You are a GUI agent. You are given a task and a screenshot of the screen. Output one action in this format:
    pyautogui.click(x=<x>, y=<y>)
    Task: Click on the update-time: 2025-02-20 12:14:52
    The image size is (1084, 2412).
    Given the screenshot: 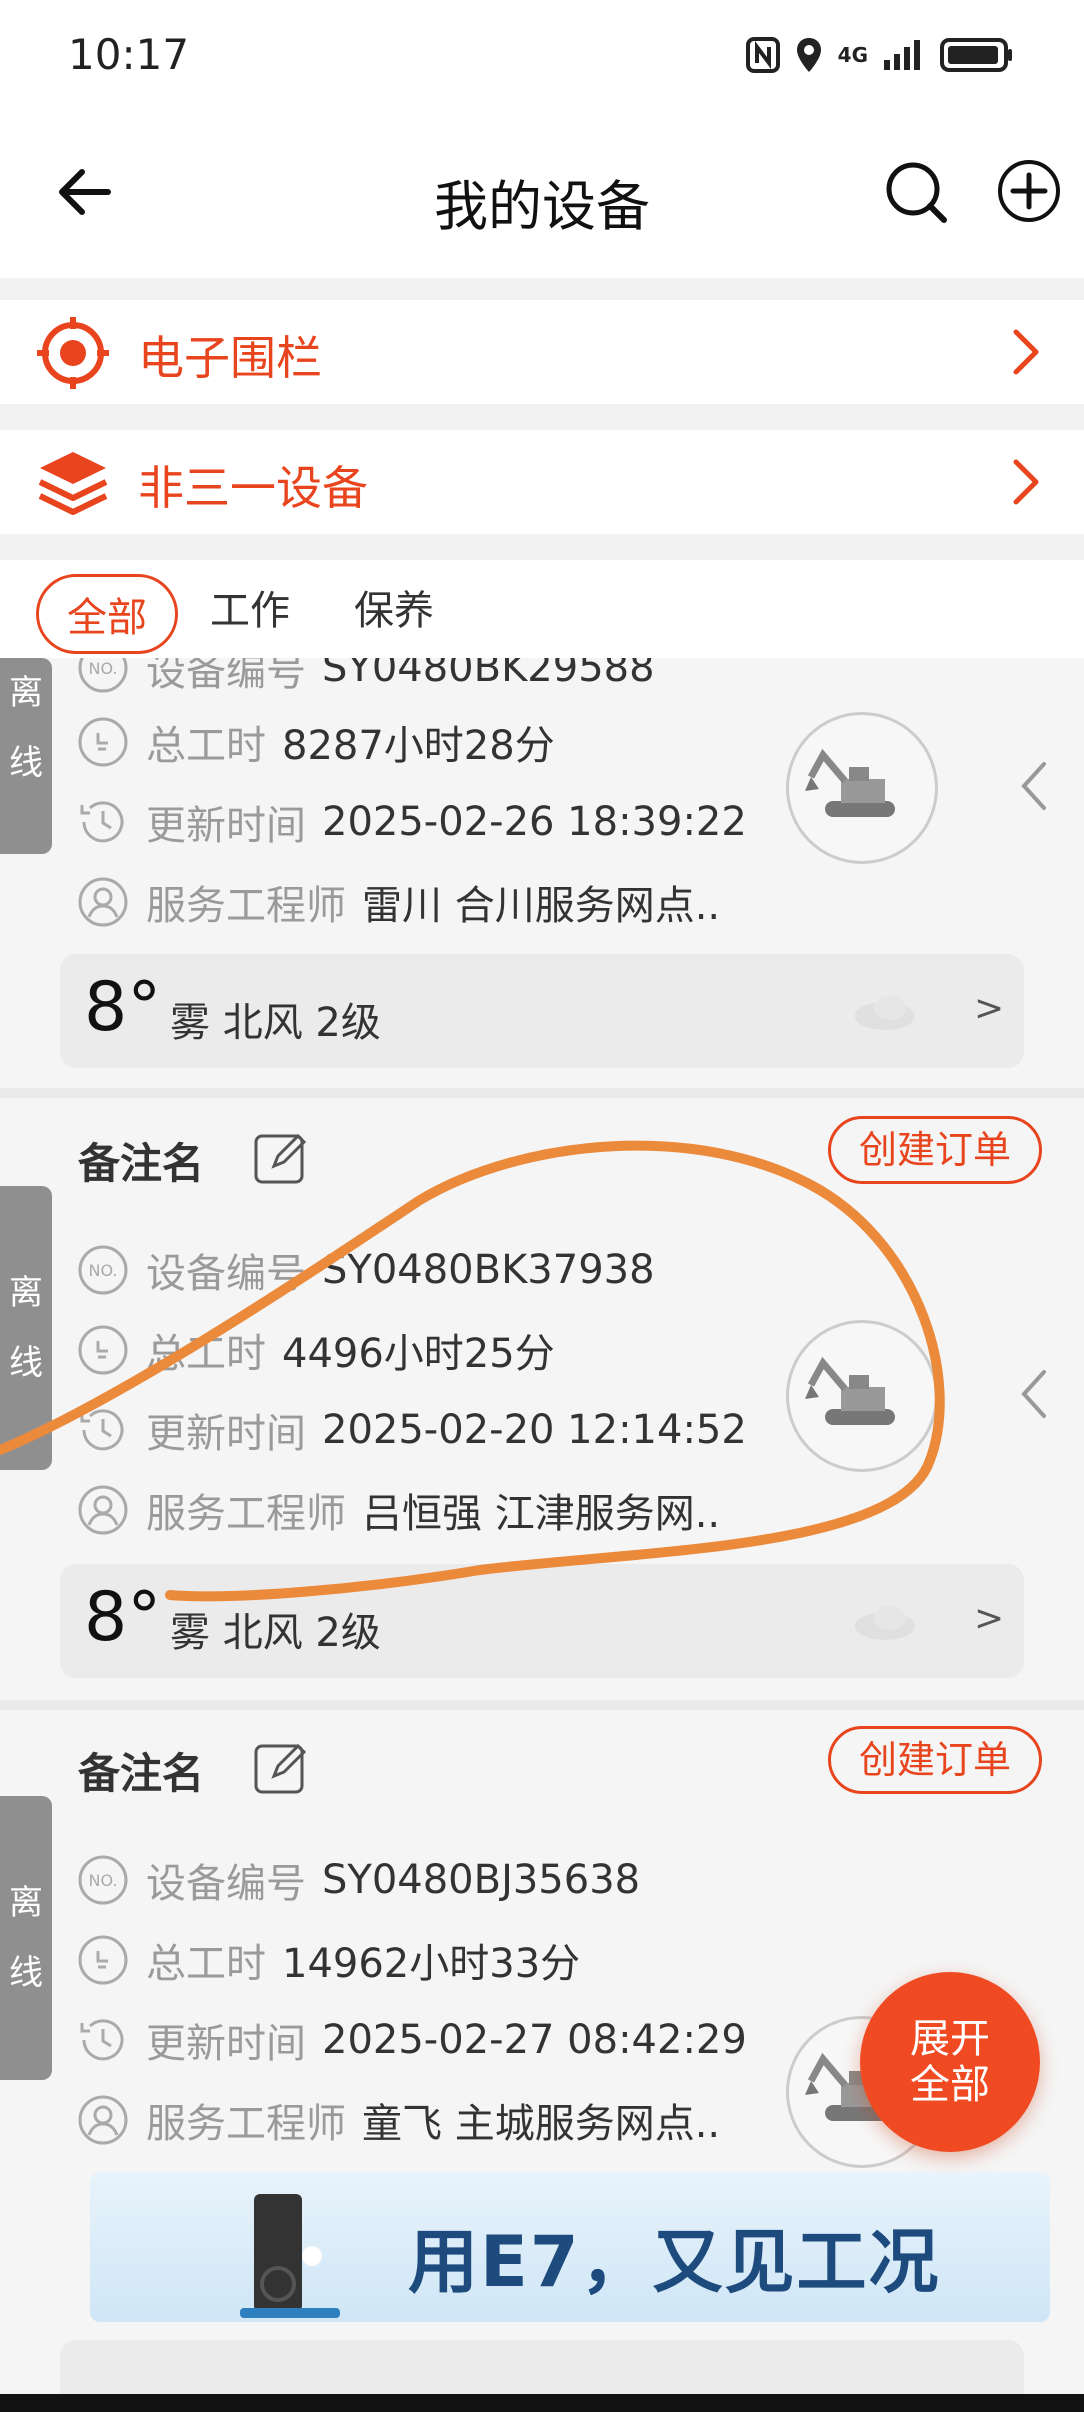 What is the action you would take?
    pyautogui.click(x=534, y=1430)
    